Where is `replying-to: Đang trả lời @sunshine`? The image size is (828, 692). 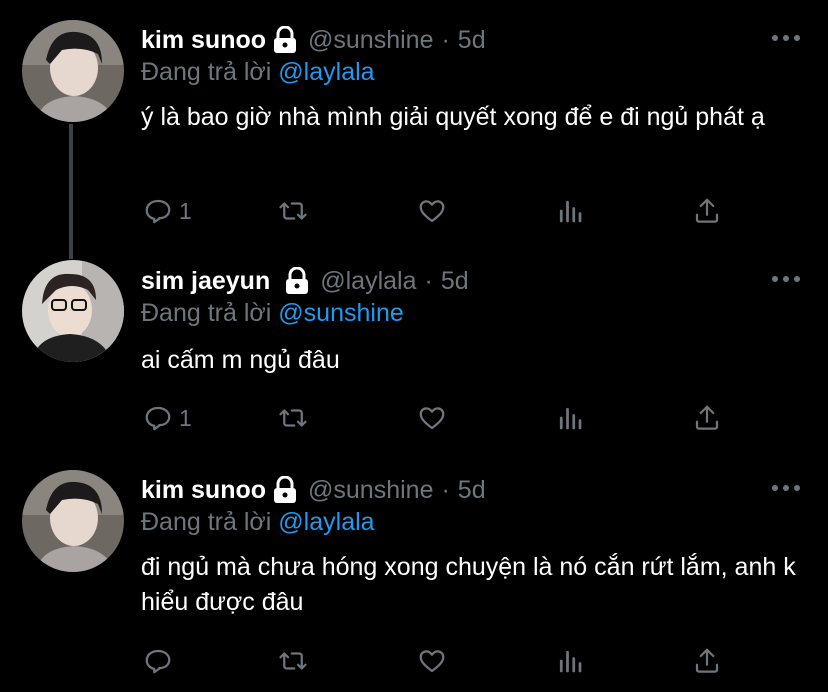
replying-to: Đang trả lời @sunshine is located at coordinates (272, 313).